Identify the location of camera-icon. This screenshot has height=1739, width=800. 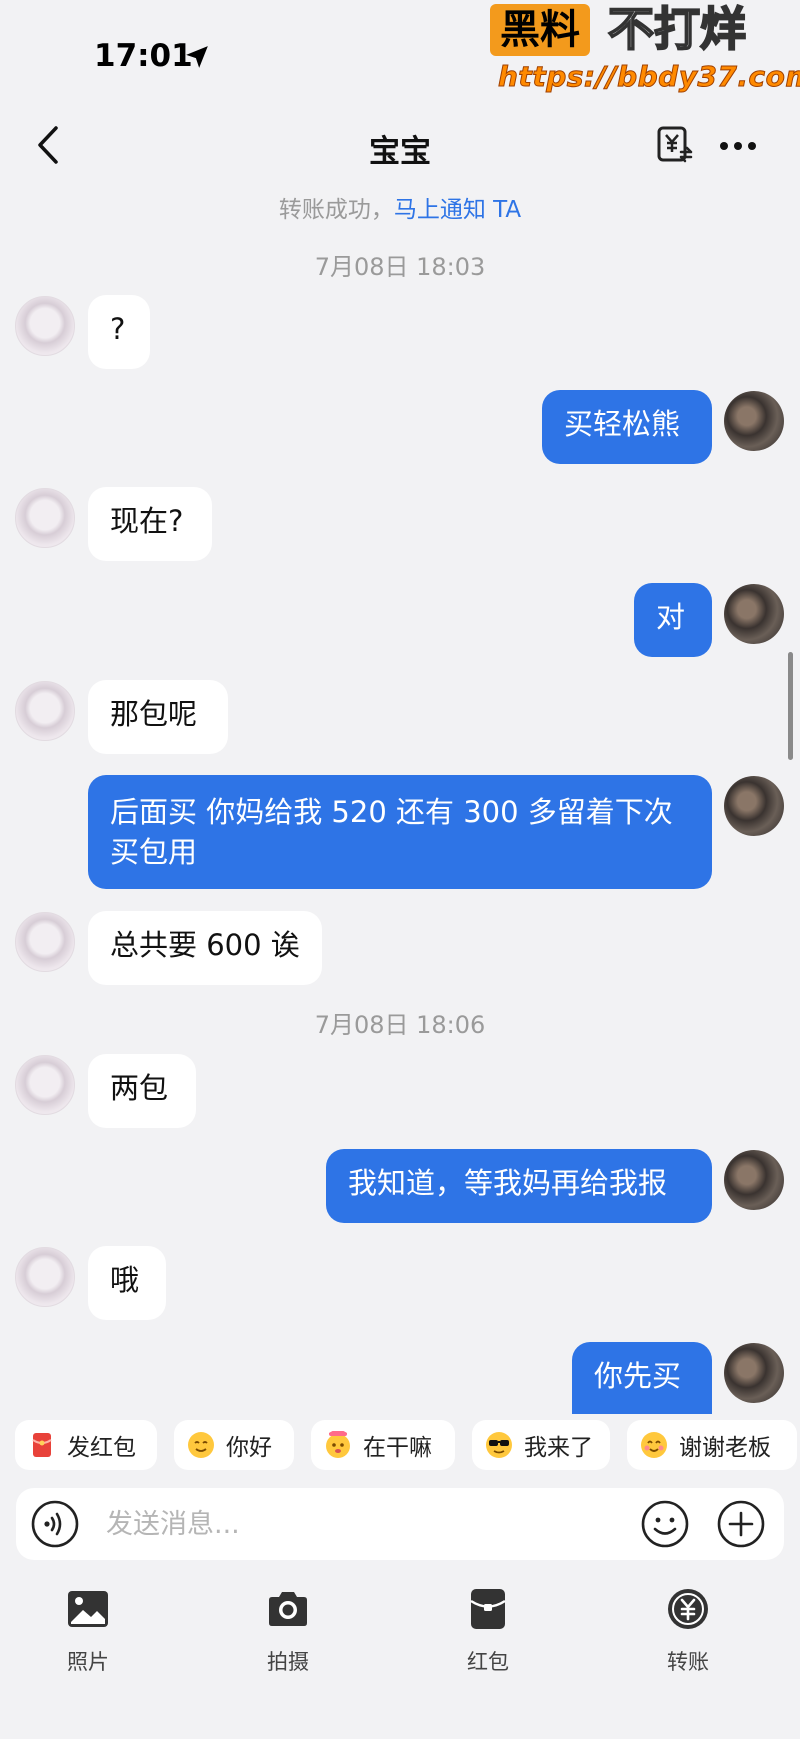
(288, 1609).